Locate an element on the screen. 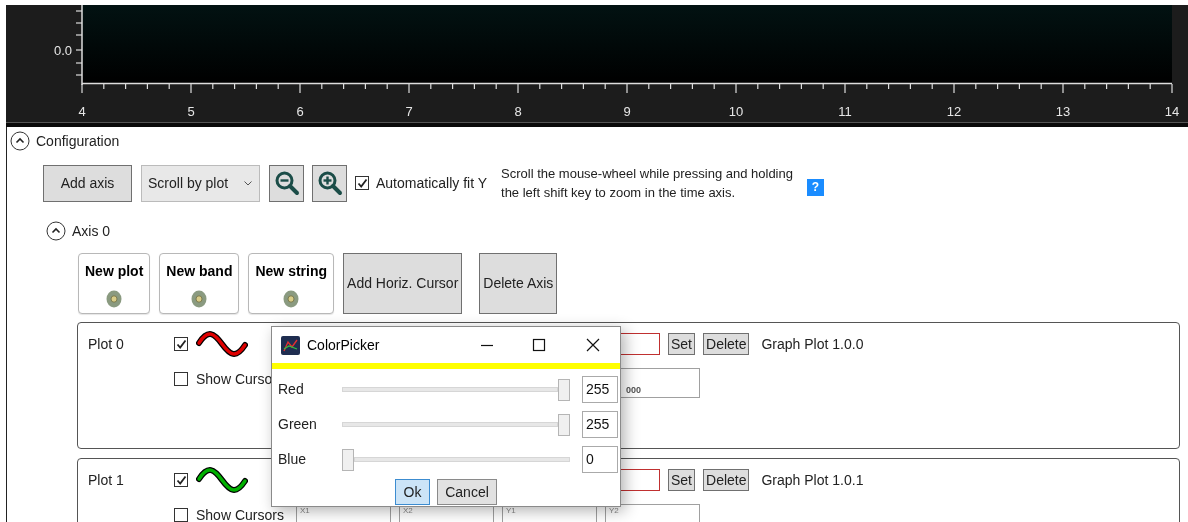 This screenshot has width=1188, height=522. section-title: Configuration is located at coordinates (78, 141).